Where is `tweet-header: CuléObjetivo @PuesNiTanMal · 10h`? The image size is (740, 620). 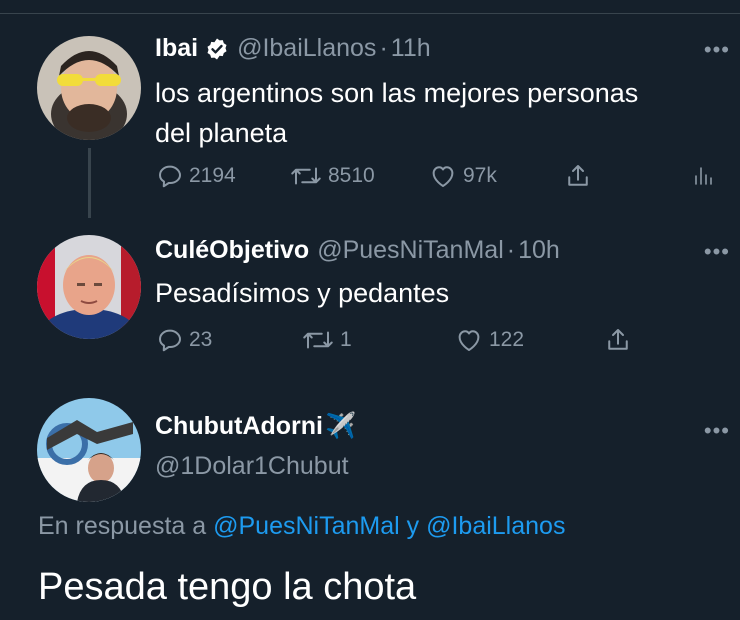 tweet-header: CuléObjetivo @PuesNiTanMal · 10h is located at coordinates (357, 250).